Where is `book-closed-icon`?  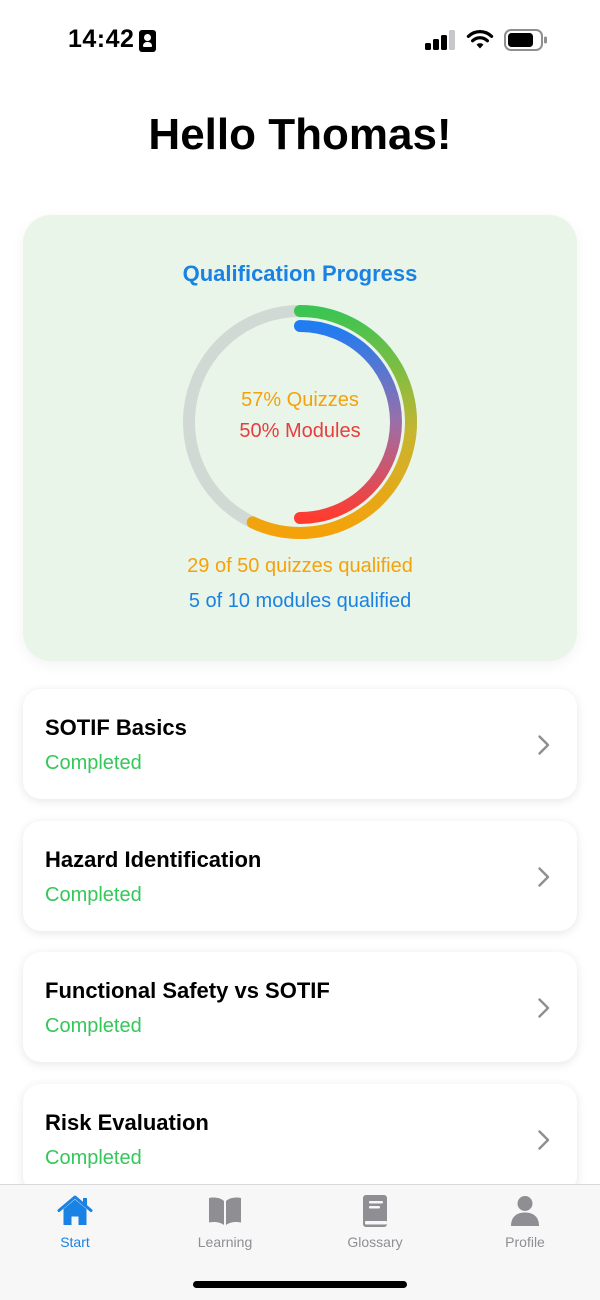 book-closed-icon is located at coordinates (375, 1211).